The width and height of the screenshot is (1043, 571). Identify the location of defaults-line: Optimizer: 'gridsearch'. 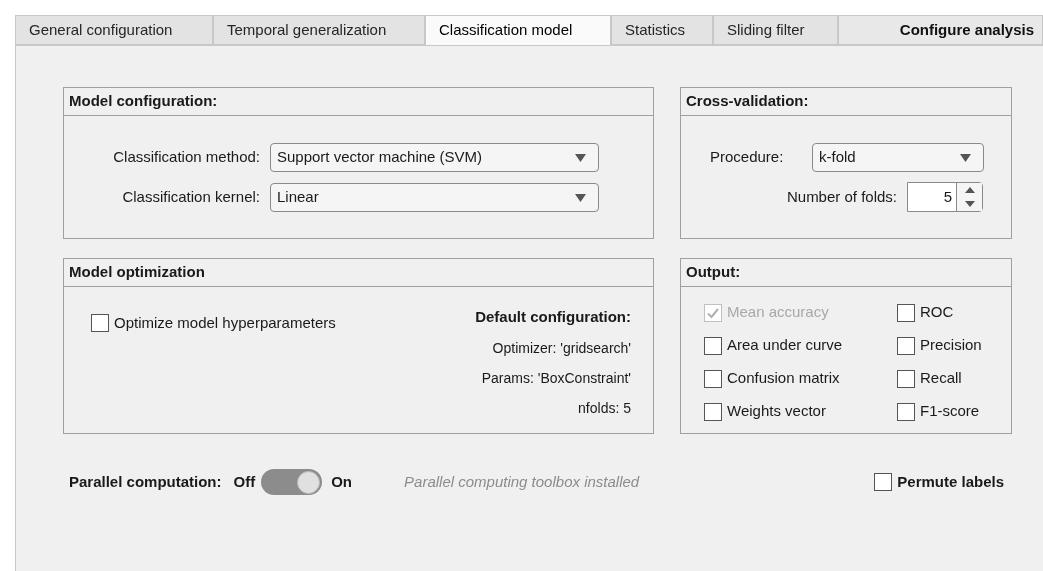
(561, 348).